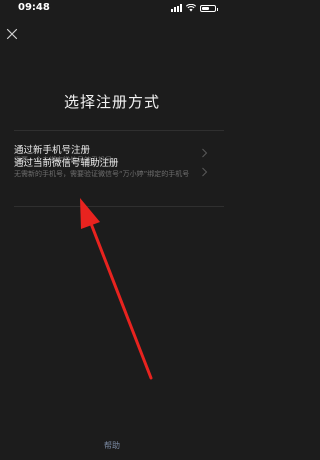 This screenshot has width=320, height=460. Describe the element at coordinates (66, 163) in the screenshot. I see `option-title: 通过当前微信号辅助注册` at that location.